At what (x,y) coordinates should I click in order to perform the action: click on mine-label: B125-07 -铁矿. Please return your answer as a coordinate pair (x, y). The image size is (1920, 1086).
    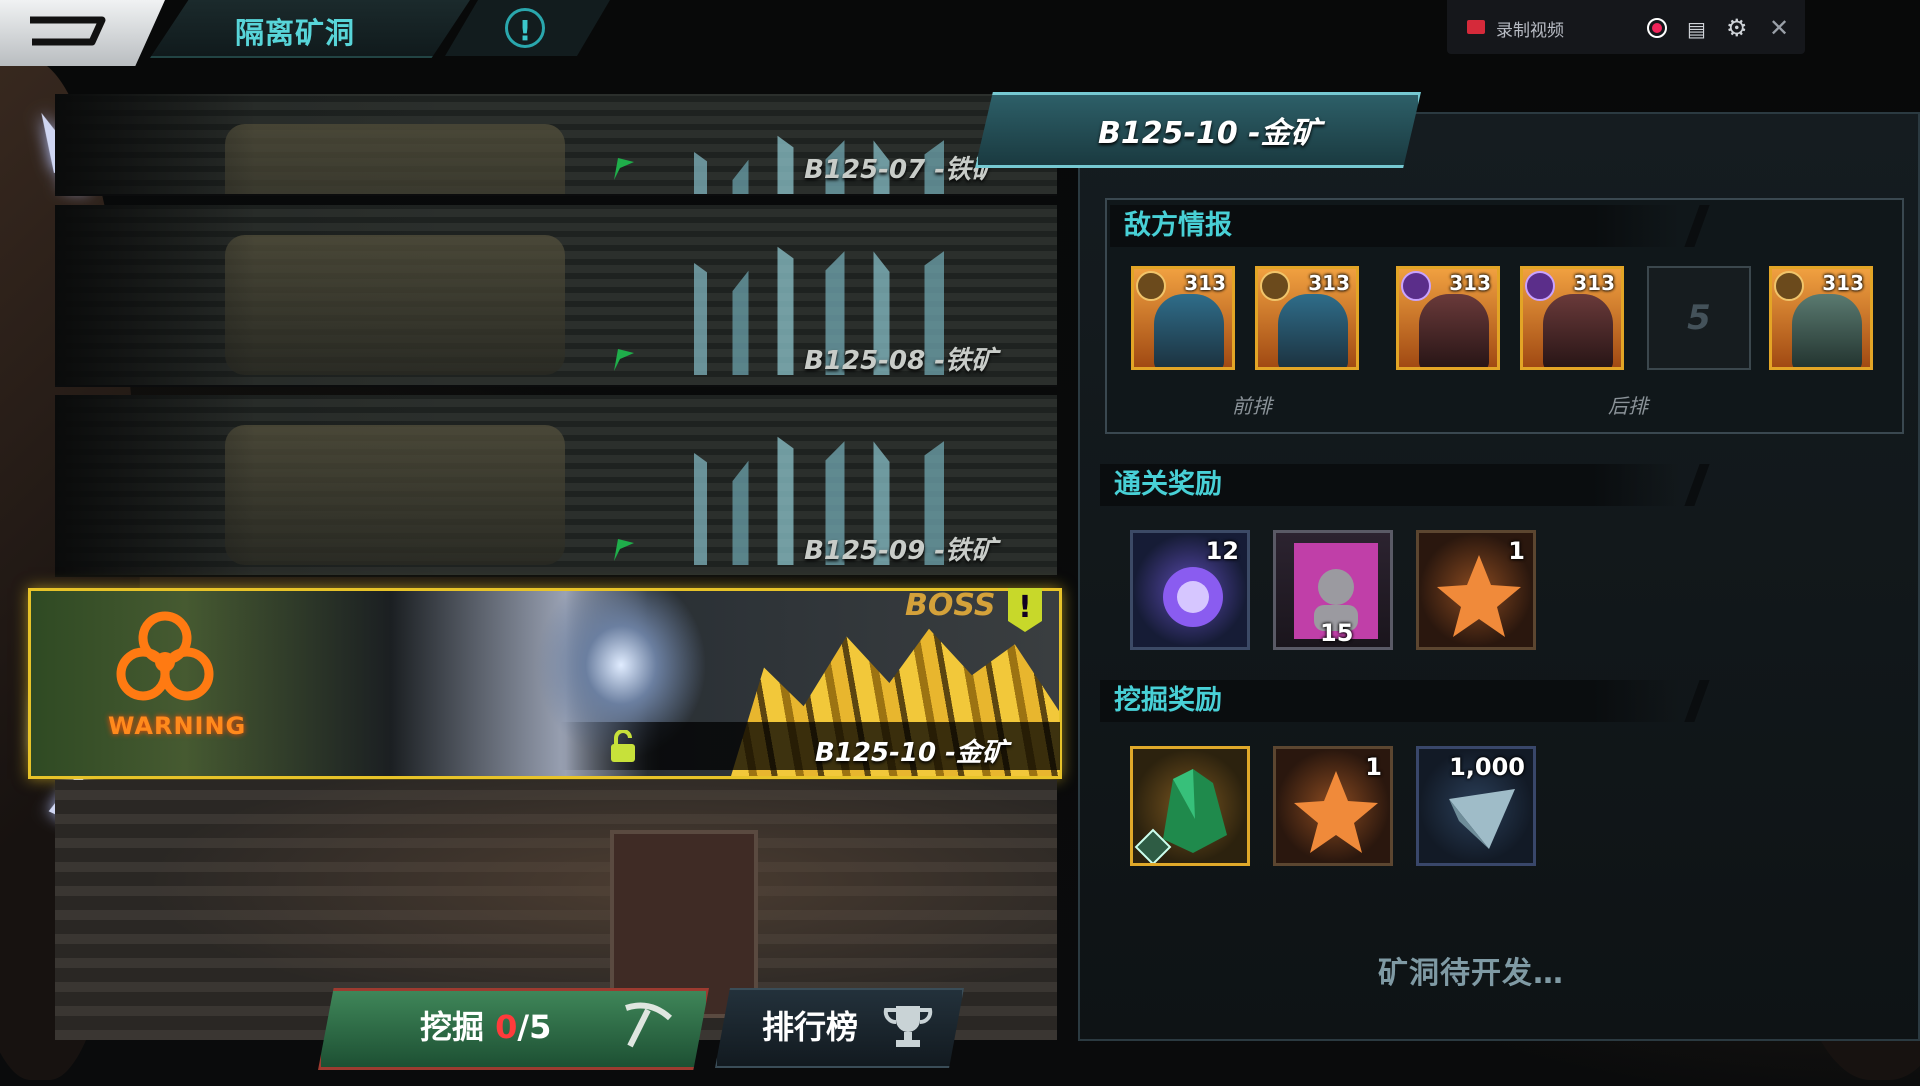
    Looking at the image, I should click on (900, 170).